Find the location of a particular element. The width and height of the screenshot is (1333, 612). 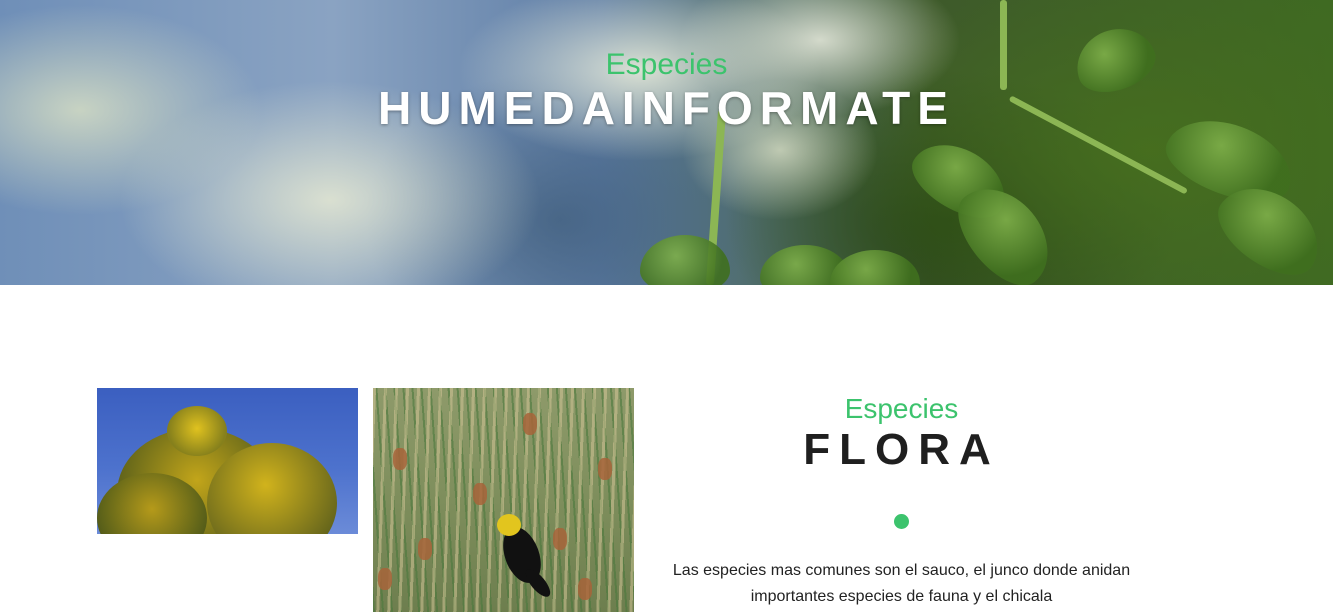

tree-foliage is located at coordinates (197, 431).